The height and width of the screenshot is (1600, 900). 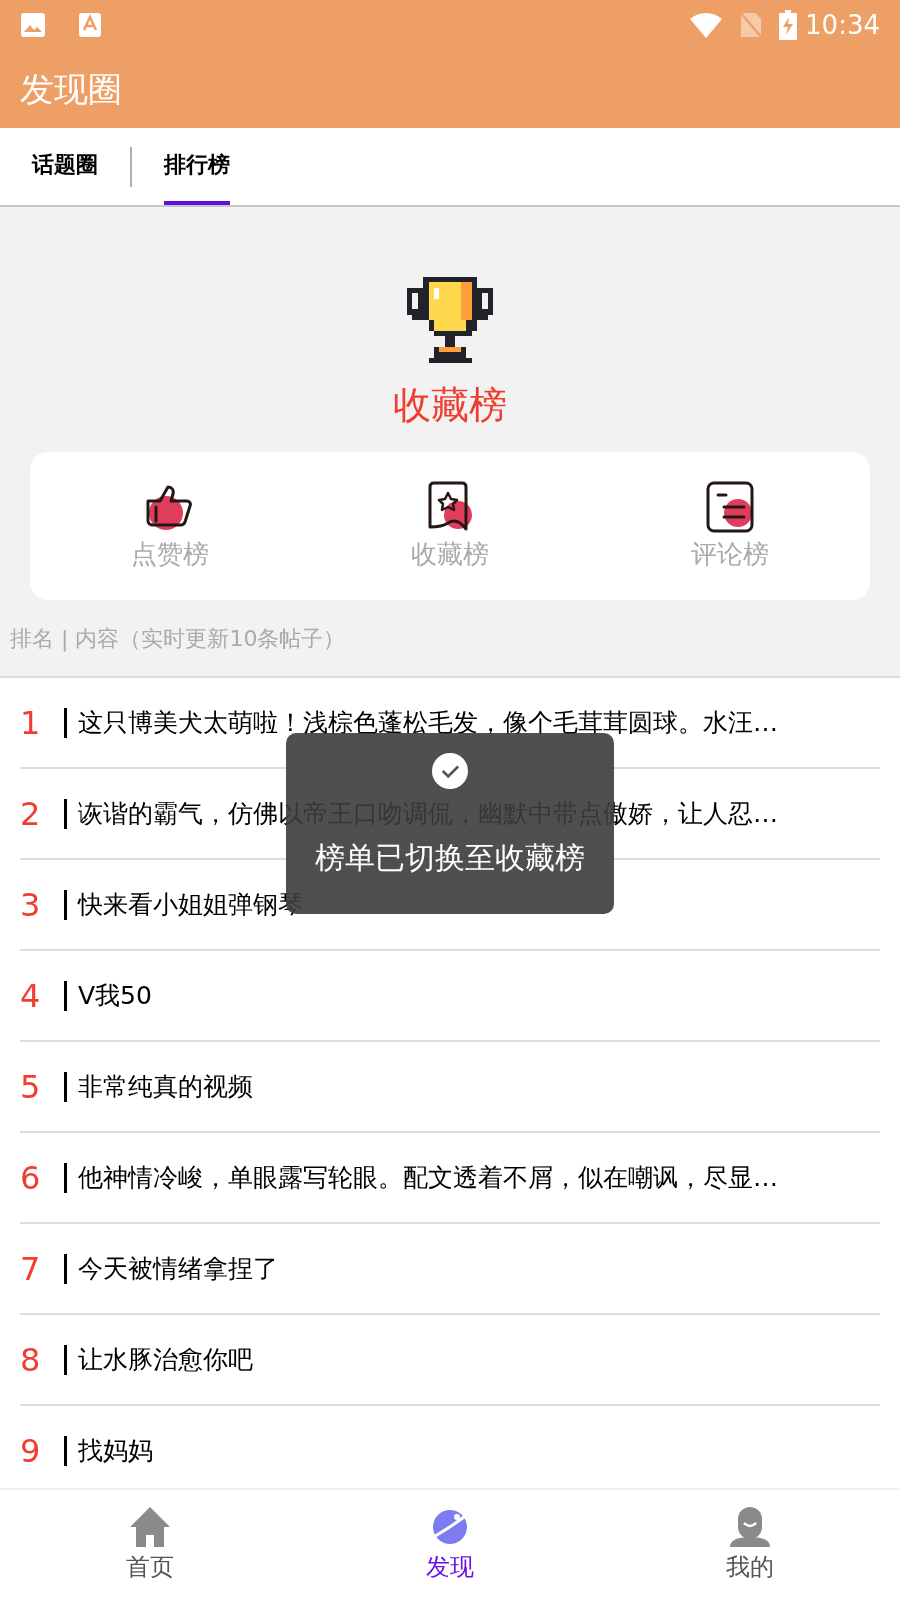 What do you see at coordinates (178, 639) in the screenshot?
I see `list-caption: 排名 | 内容（实时更新10条帖子）` at bounding box center [178, 639].